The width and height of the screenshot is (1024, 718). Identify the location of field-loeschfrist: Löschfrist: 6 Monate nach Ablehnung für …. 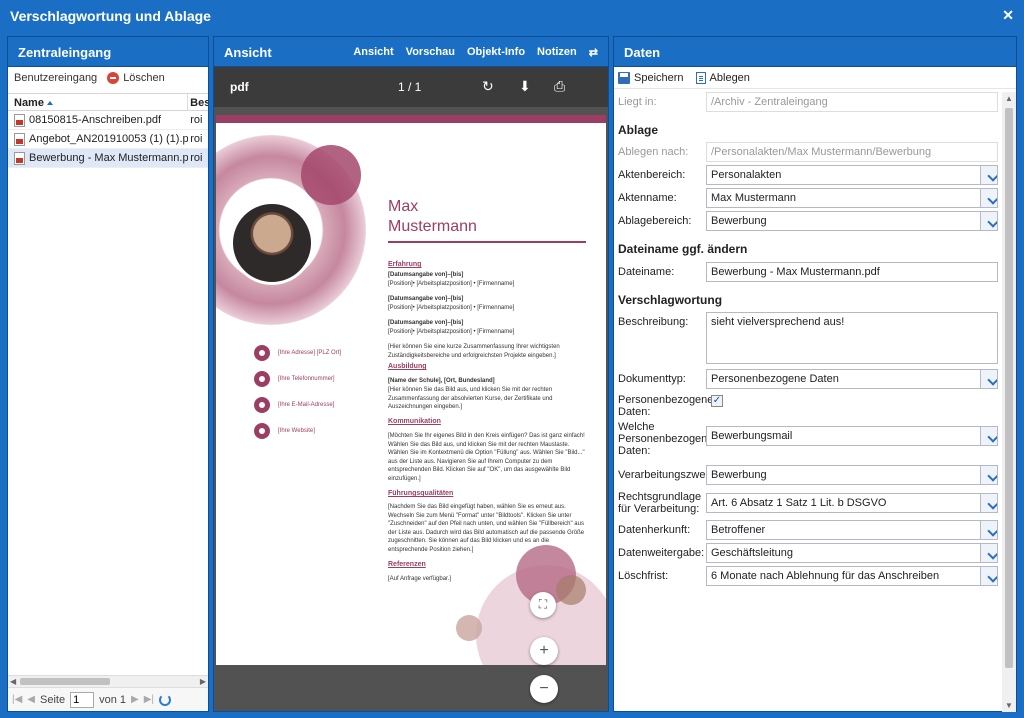
(808, 576).